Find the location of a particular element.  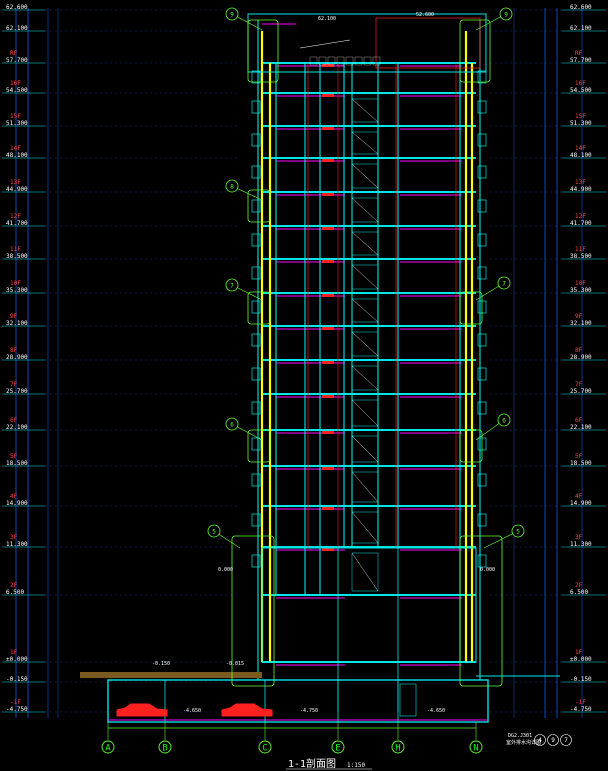

level-floor-left: 3F is located at coordinates (14, 537).